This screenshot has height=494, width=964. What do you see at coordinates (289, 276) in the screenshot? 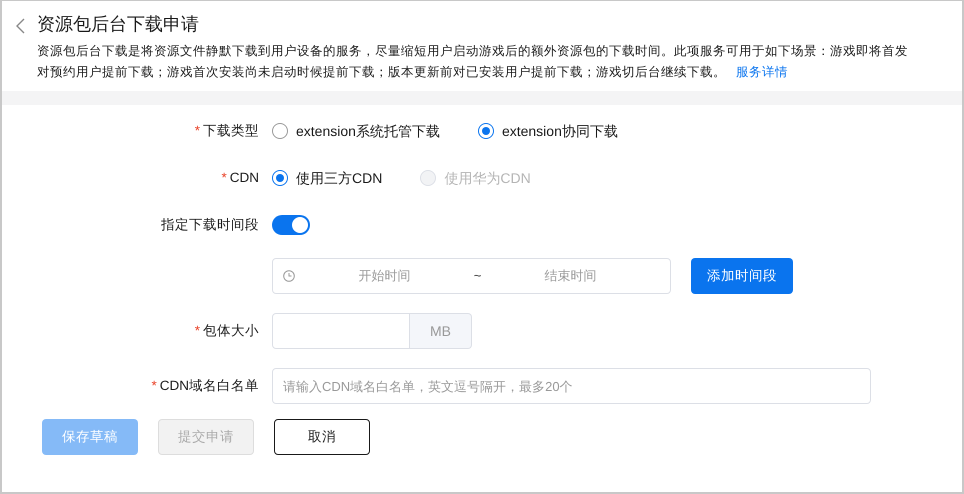
I see `clock-icon` at bounding box center [289, 276].